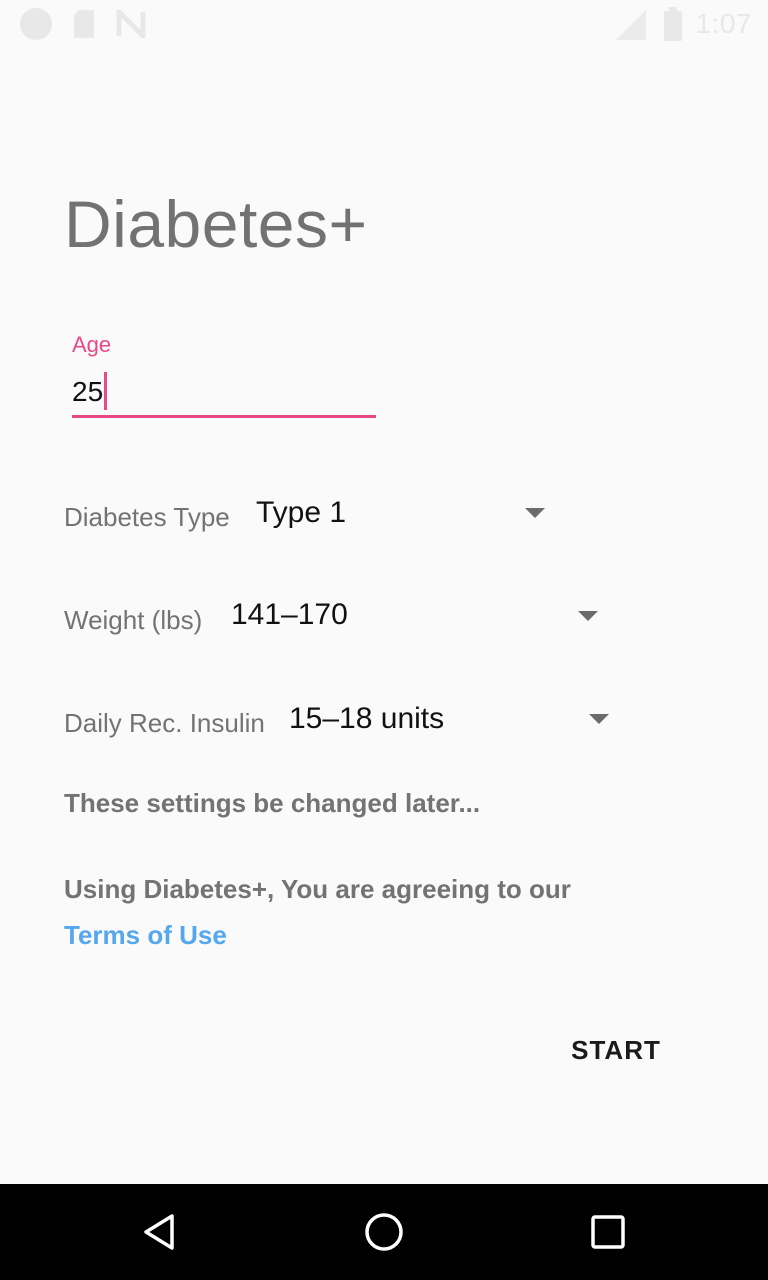 Image resolution: width=768 pixels, height=1280 pixels. Describe the element at coordinates (224, 394) in the screenshot. I see `age-input: 25` at that location.